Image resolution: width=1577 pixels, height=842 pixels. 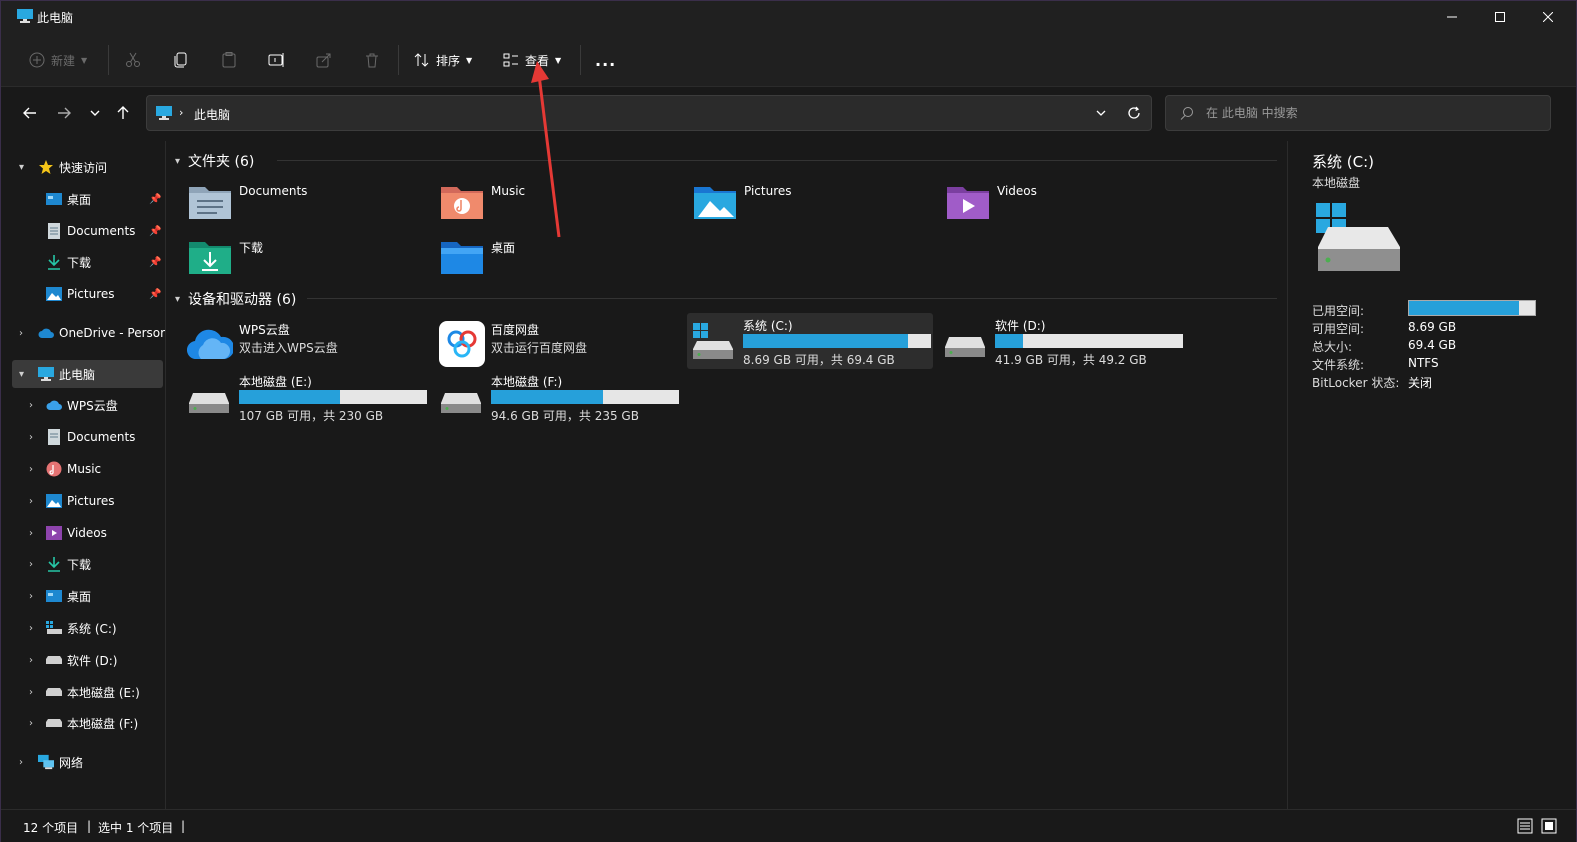 What do you see at coordinates (229, 60) in the screenshot?
I see `paste-button` at bounding box center [229, 60].